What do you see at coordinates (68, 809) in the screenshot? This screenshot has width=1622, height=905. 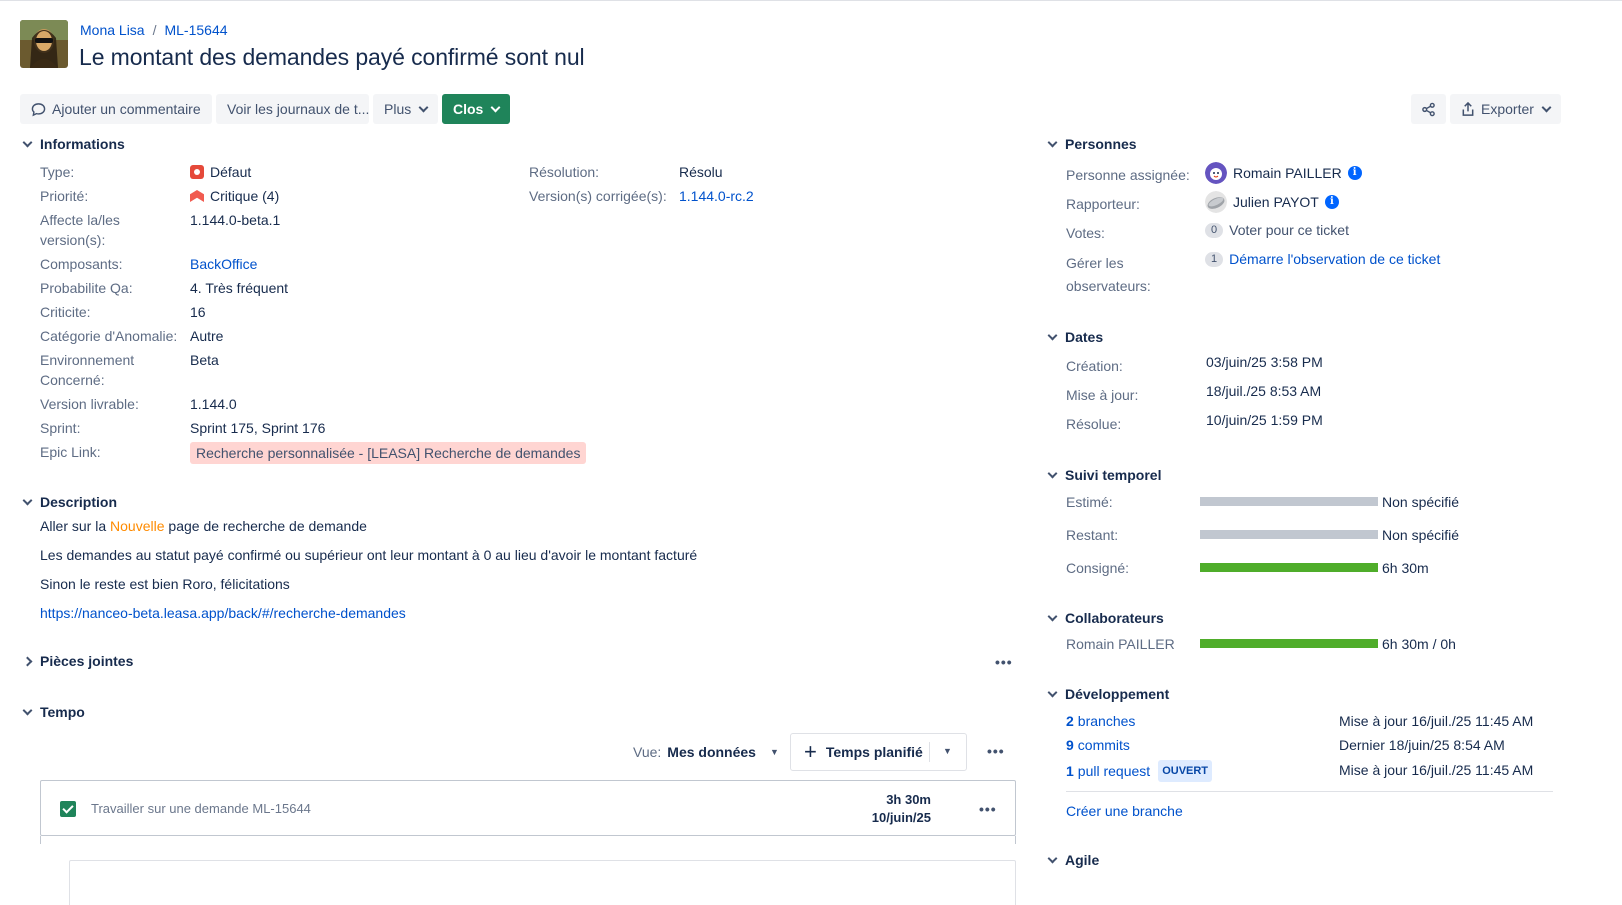 I see `worklog-checkbox` at bounding box center [68, 809].